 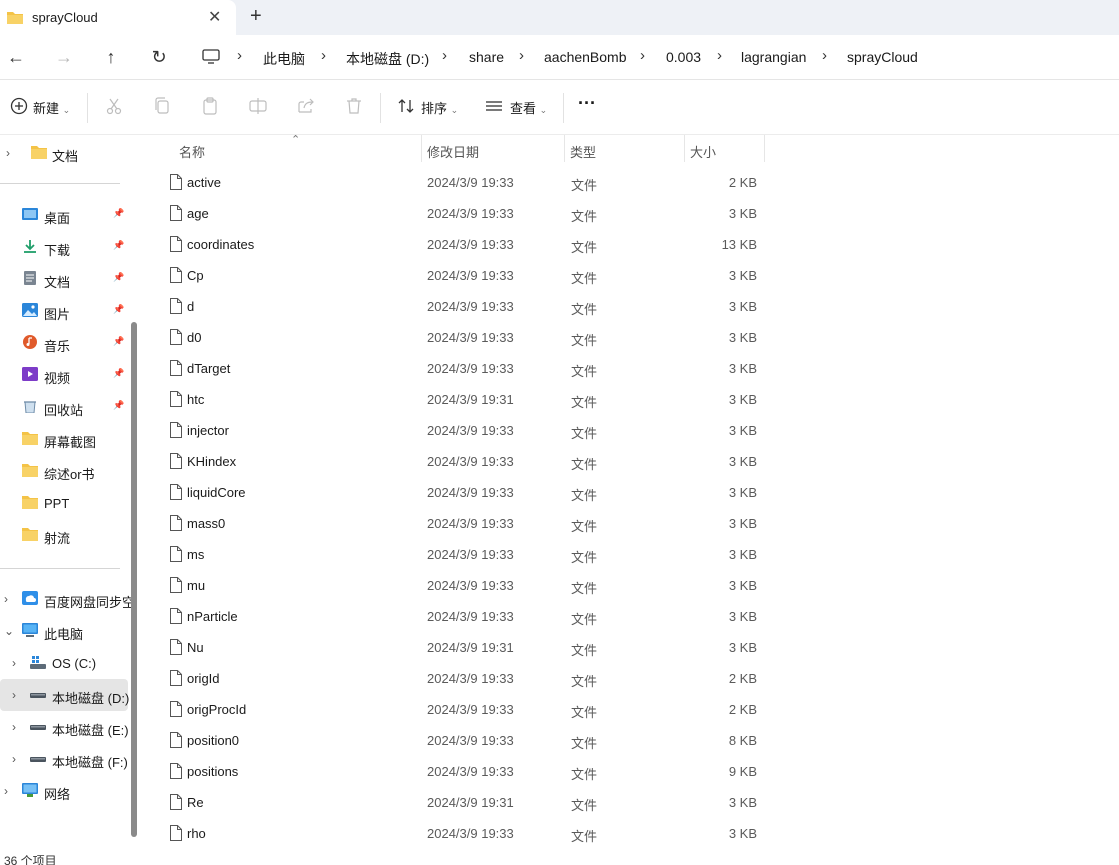 What do you see at coordinates (632, 275) in the screenshot?
I see `file-row: Cp 2024/3/9 19:33 文件 3 KB` at bounding box center [632, 275].